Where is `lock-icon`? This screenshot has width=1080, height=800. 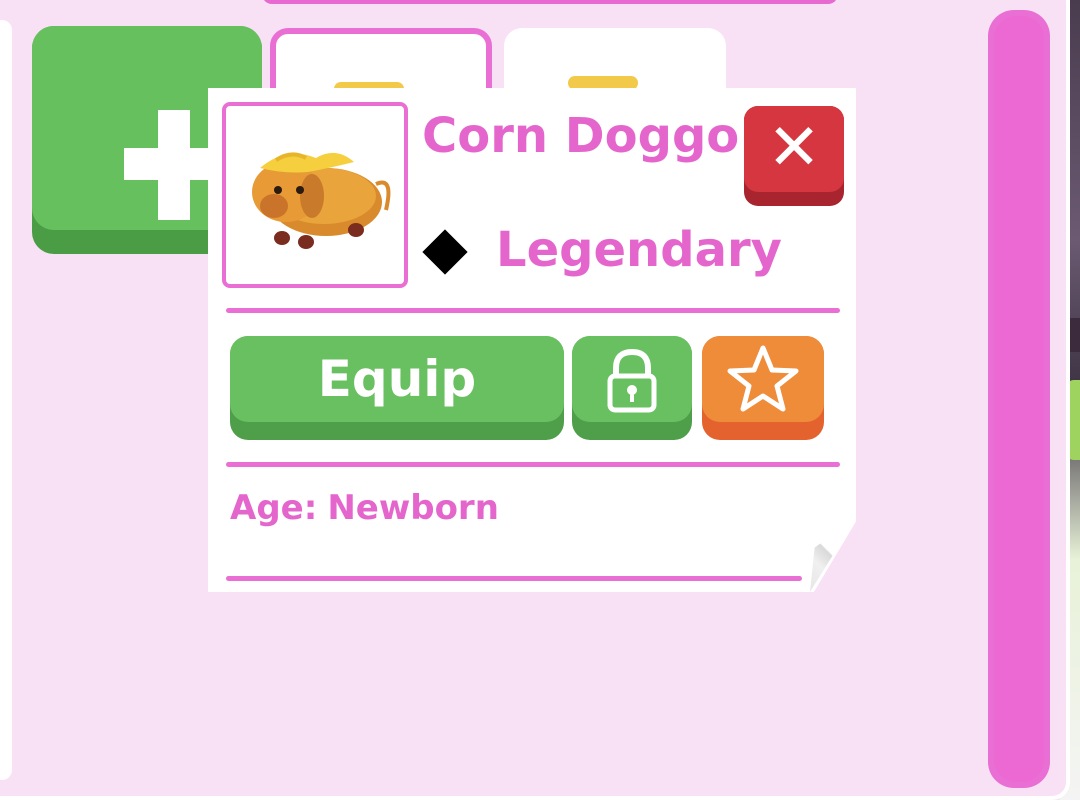
lock-icon is located at coordinates (632, 380).